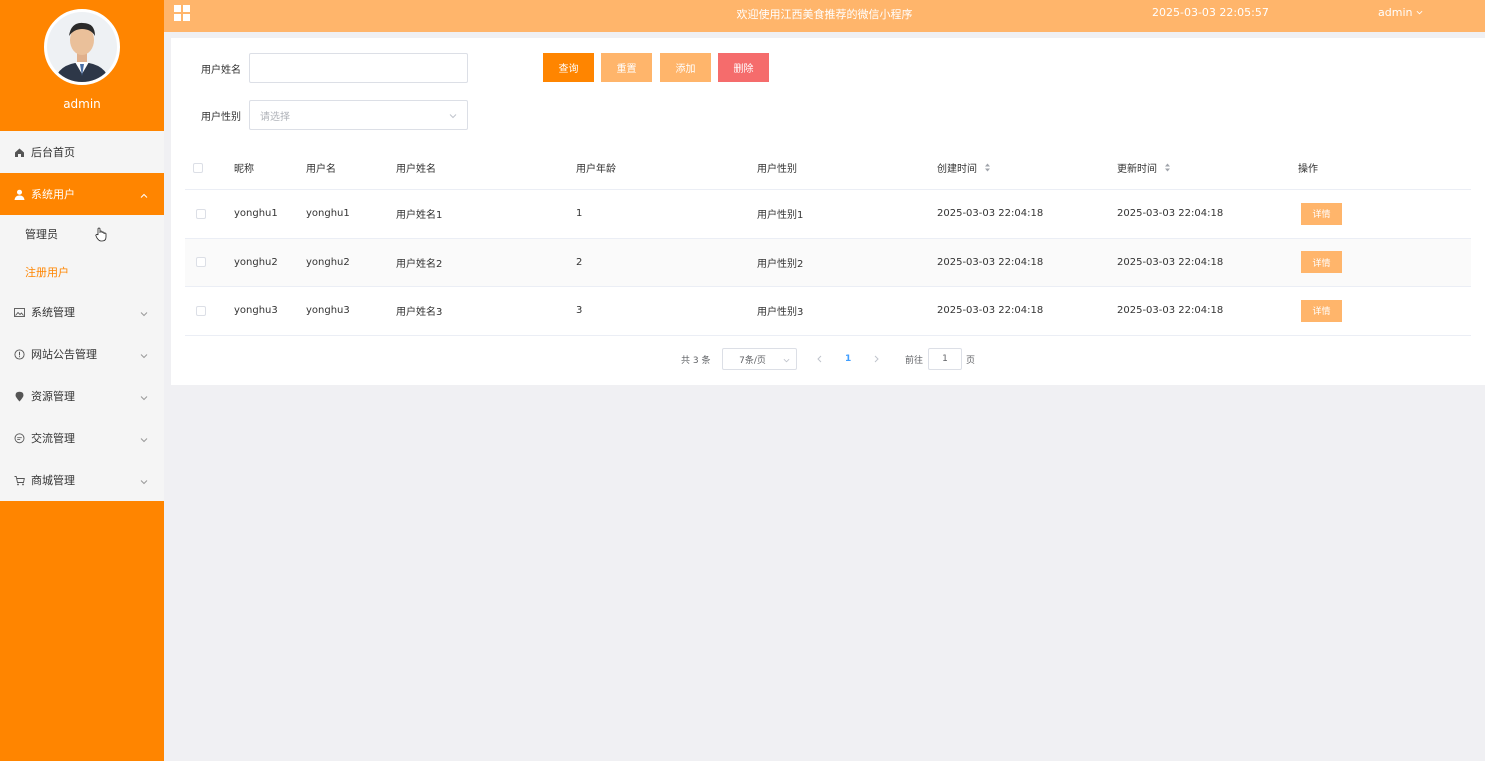 The width and height of the screenshot is (1485, 761). What do you see at coordinates (19, 194) in the screenshot?
I see `user-icon` at bounding box center [19, 194].